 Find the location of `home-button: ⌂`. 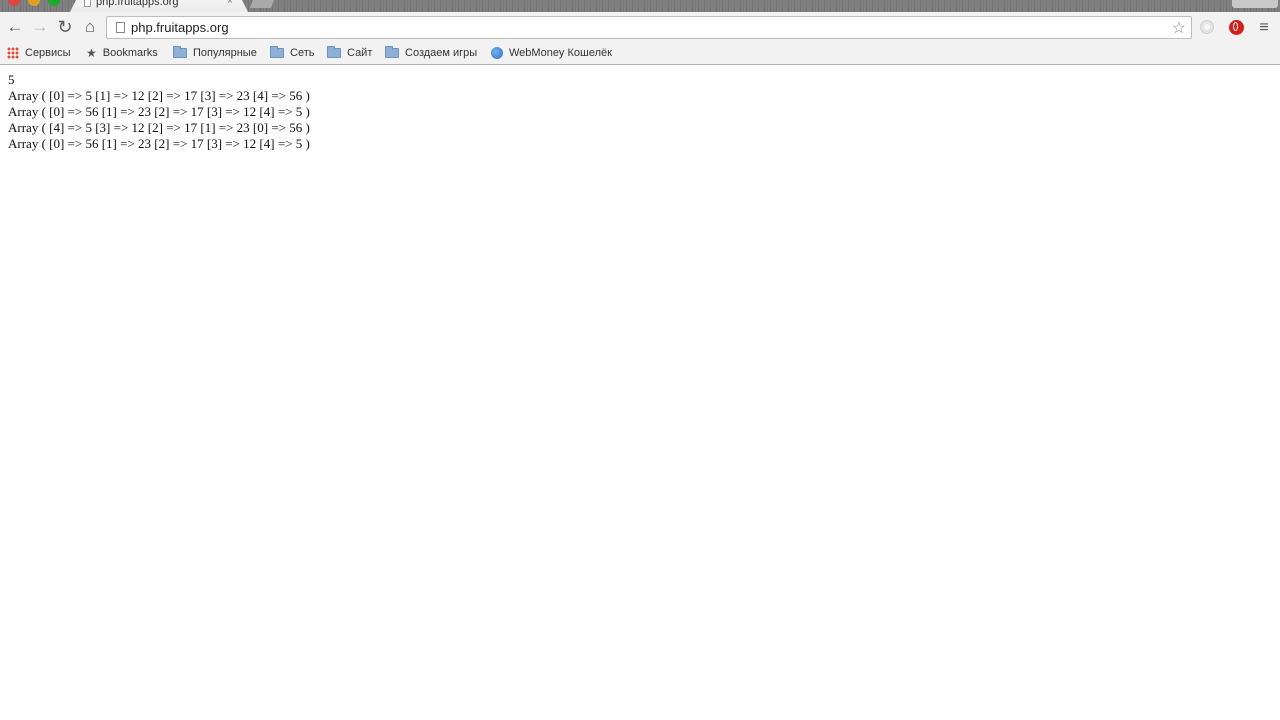

home-button: ⌂ is located at coordinates (90, 27).